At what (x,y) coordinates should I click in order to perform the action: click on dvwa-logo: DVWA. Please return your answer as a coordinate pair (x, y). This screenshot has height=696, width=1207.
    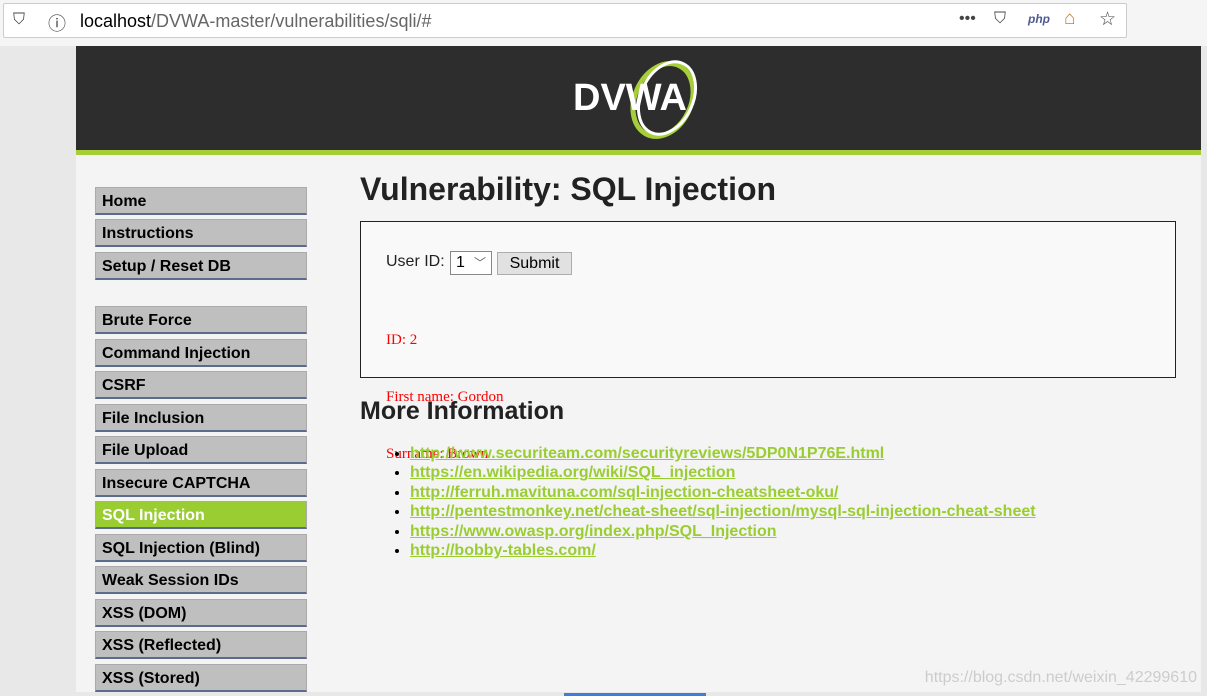
    Looking at the image, I should click on (635, 99).